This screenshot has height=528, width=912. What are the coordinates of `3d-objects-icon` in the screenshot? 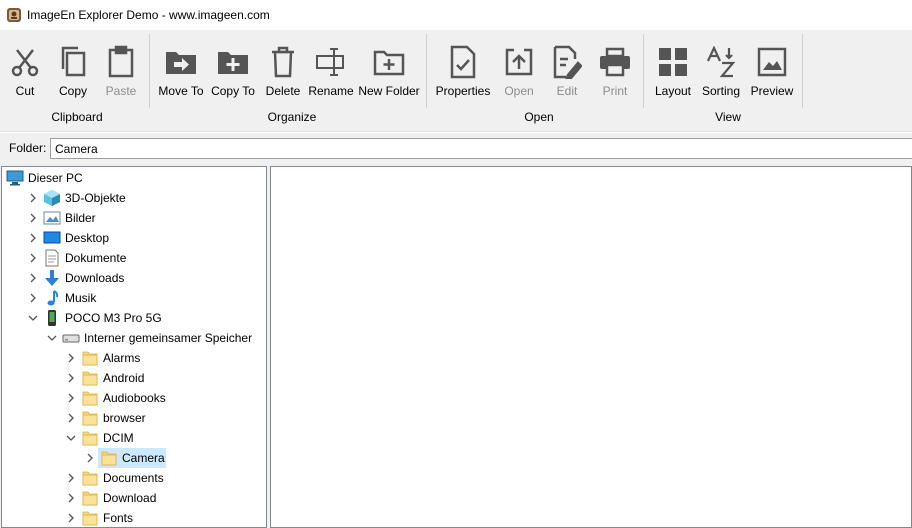 It's located at (52, 198).